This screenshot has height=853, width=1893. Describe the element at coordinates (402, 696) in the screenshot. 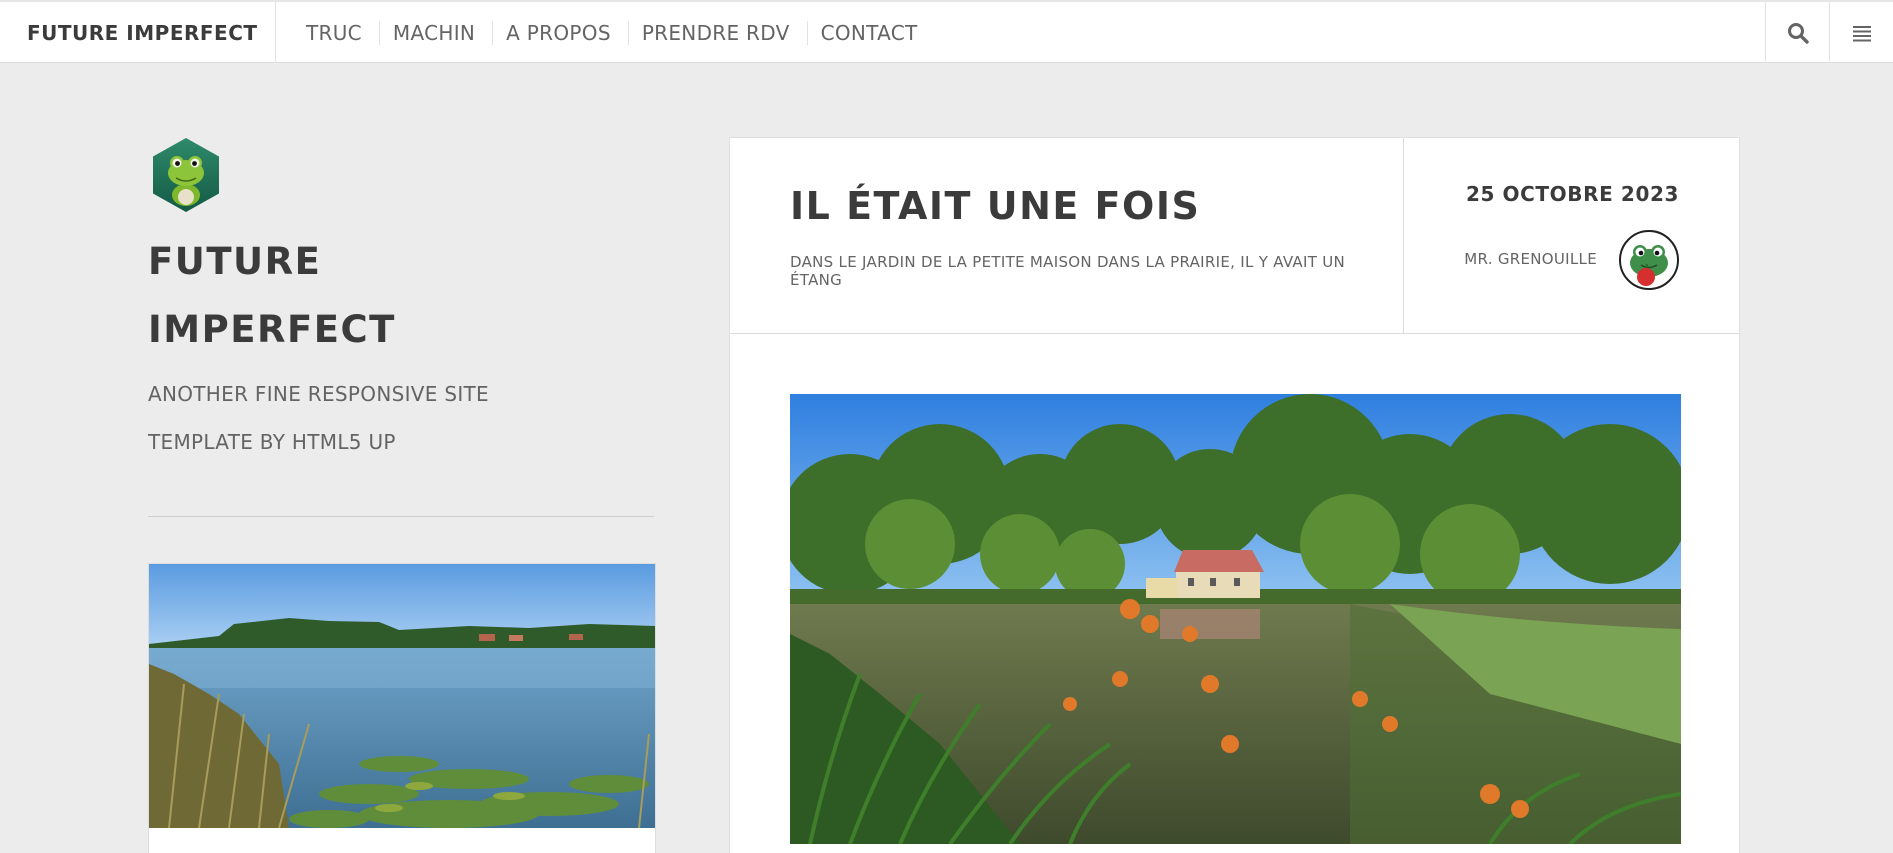

I see `lake-image` at that location.